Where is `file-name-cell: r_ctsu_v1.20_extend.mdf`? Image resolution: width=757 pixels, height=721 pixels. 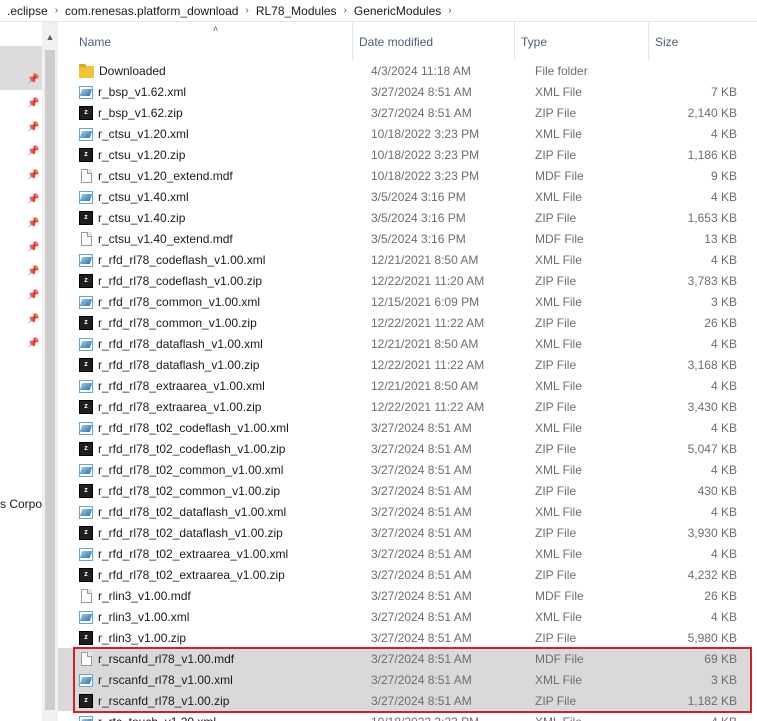
file-name-cell: r_ctsu_v1.20_extend.mdf is located at coordinates (205, 175).